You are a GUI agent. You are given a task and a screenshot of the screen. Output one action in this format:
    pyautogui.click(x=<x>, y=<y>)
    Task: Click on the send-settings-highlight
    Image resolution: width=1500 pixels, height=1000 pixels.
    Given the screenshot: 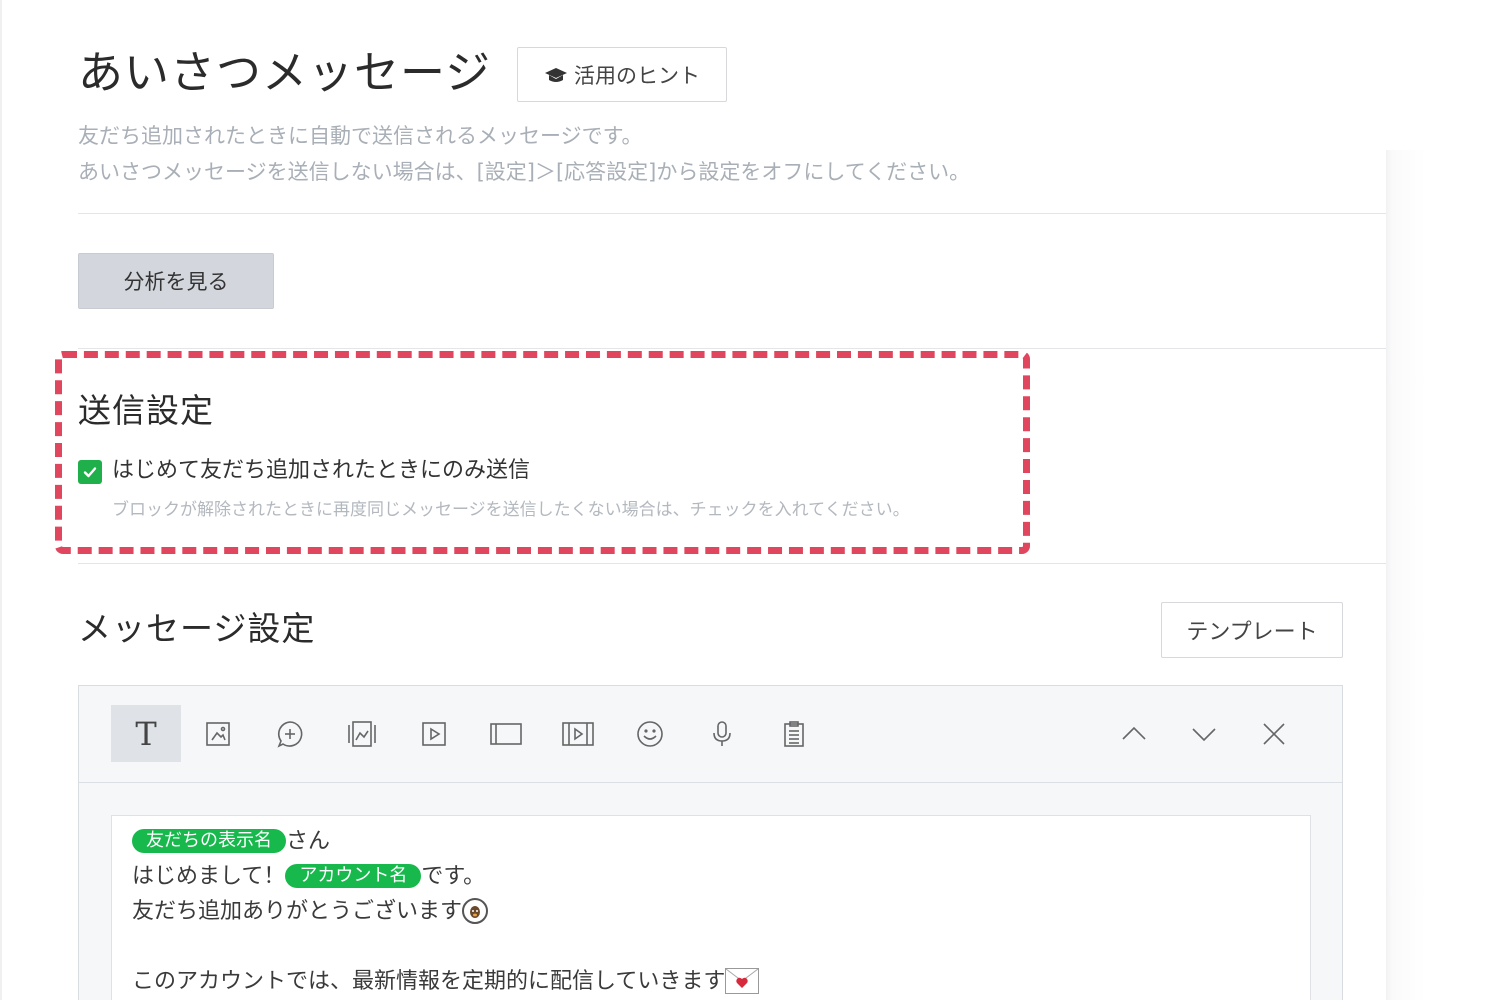 What is the action you would take?
    pyautogui.click(x=542, y=452)
    